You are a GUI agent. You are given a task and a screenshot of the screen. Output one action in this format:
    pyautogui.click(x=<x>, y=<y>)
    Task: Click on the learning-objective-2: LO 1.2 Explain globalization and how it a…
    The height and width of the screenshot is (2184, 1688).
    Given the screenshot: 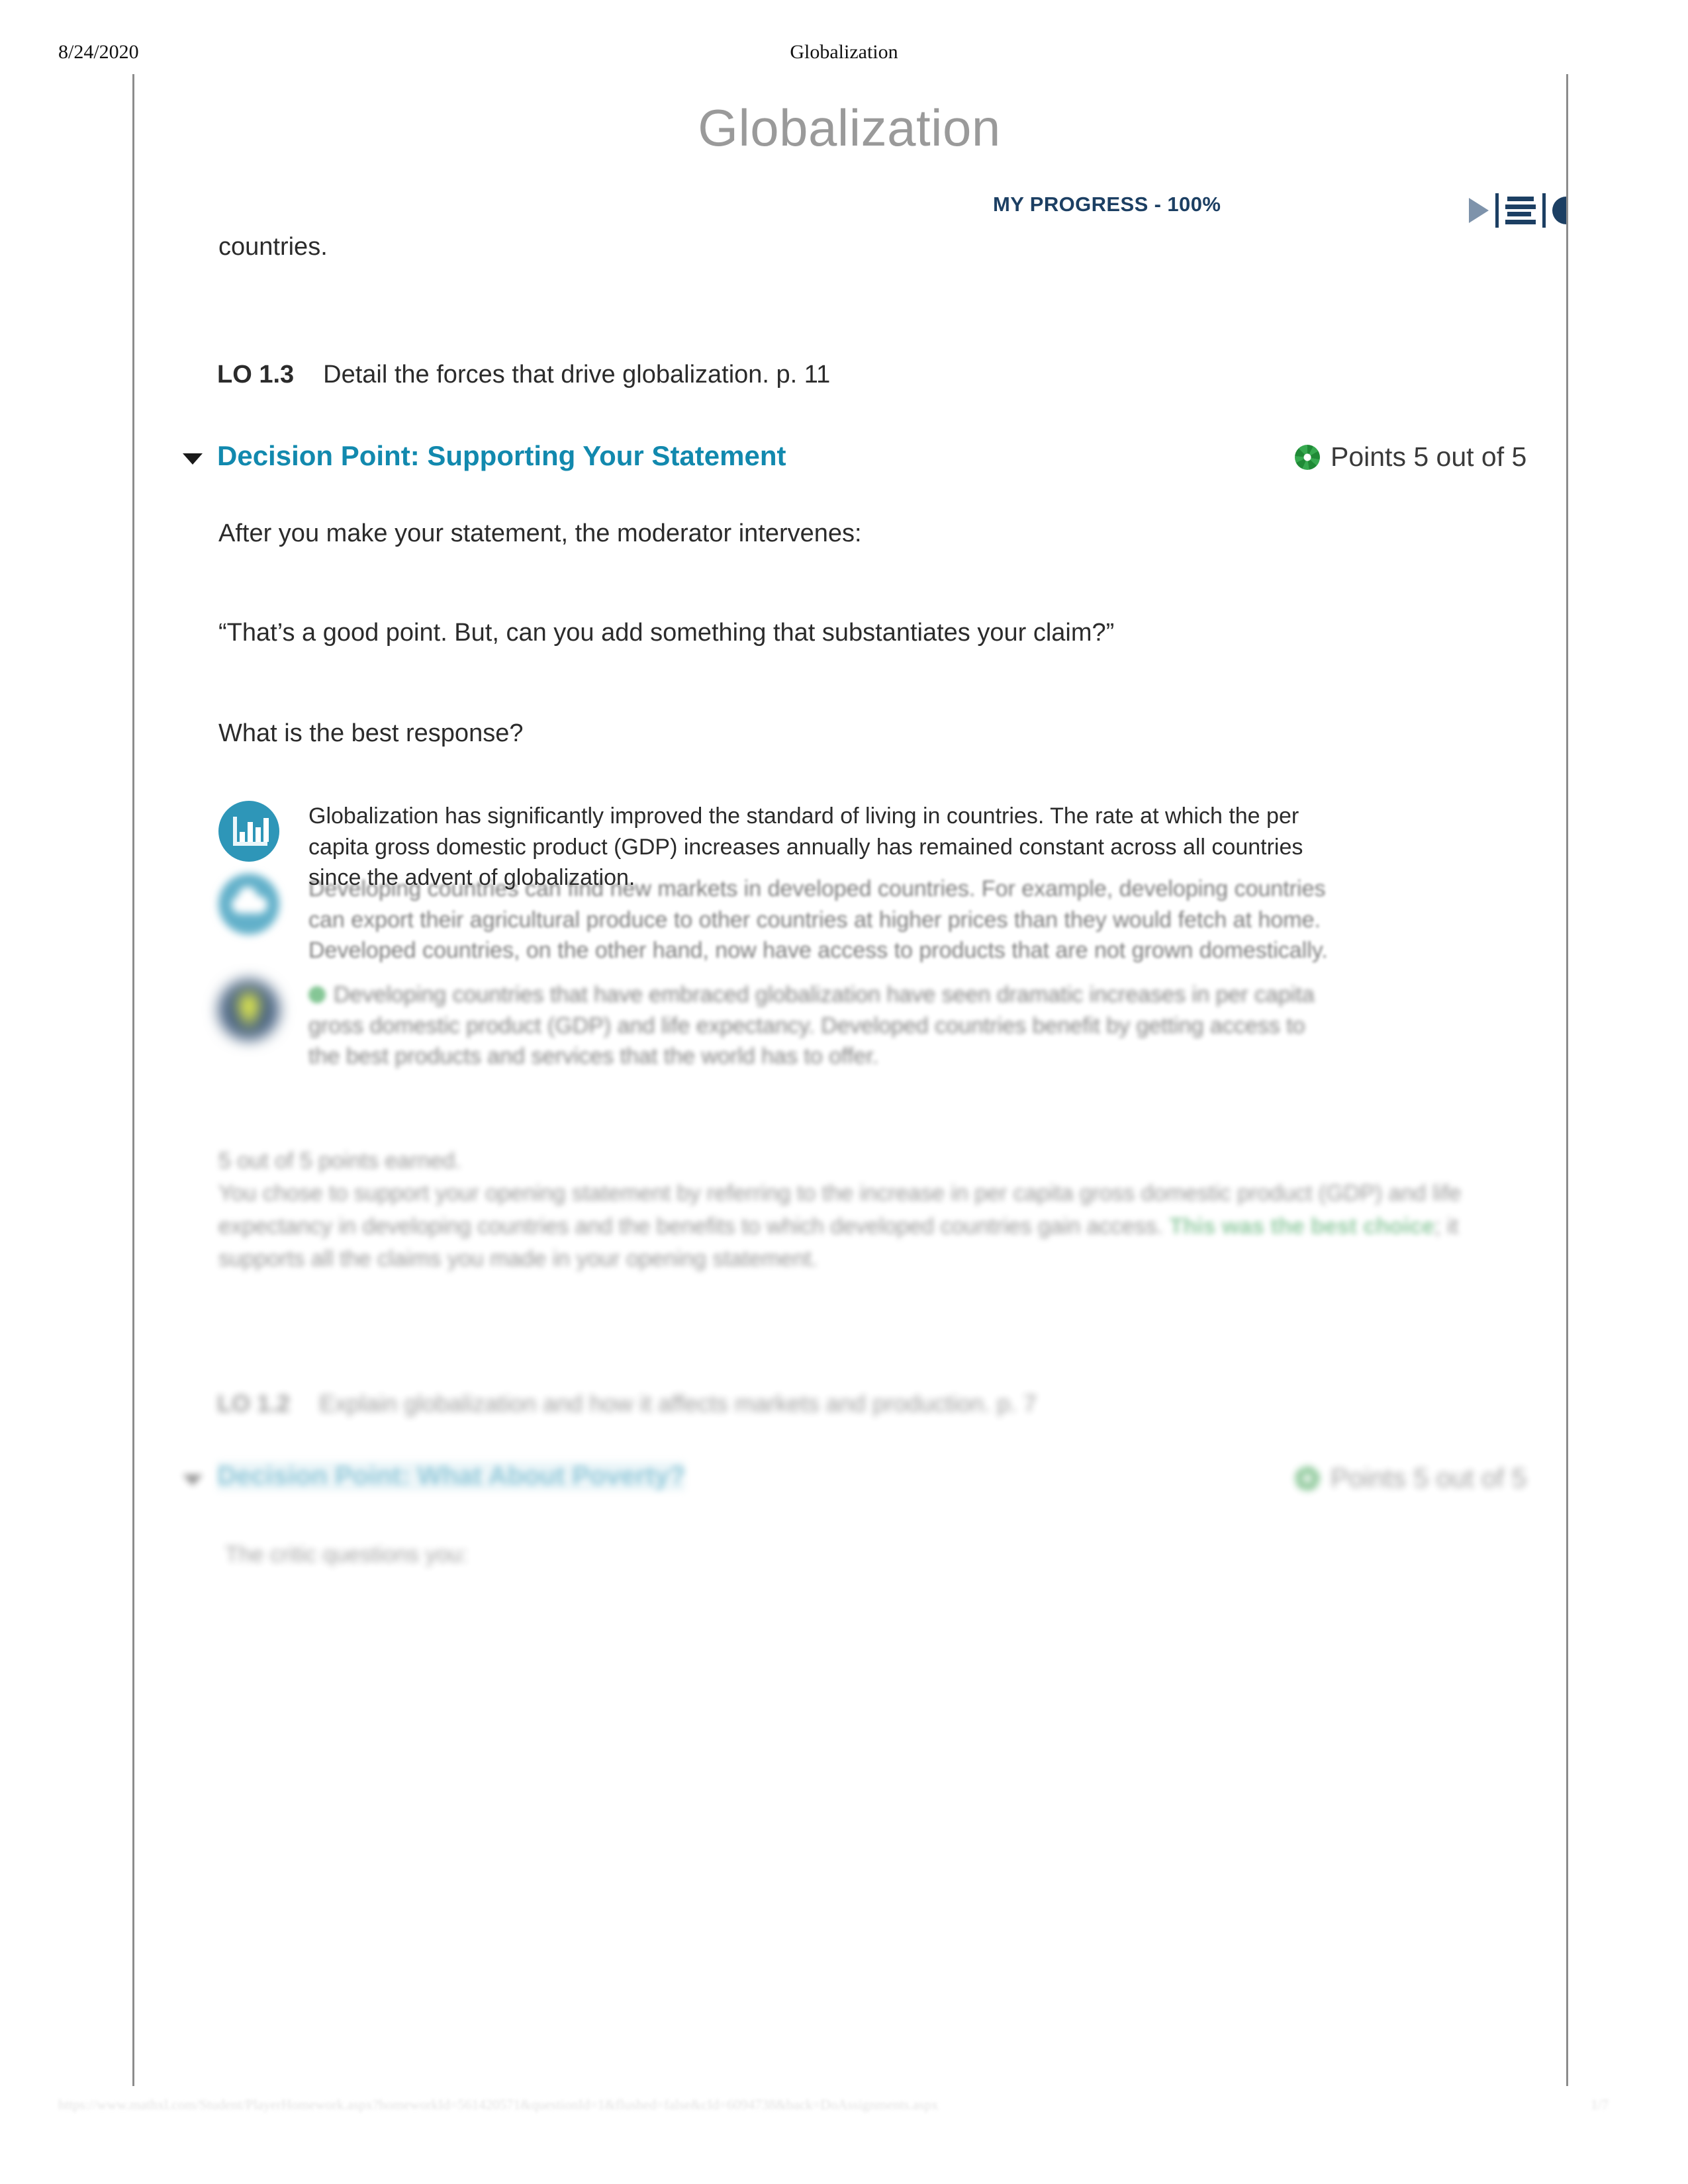 What is the action you would take?
    pyautogui.click(x=627, y=1404)
    